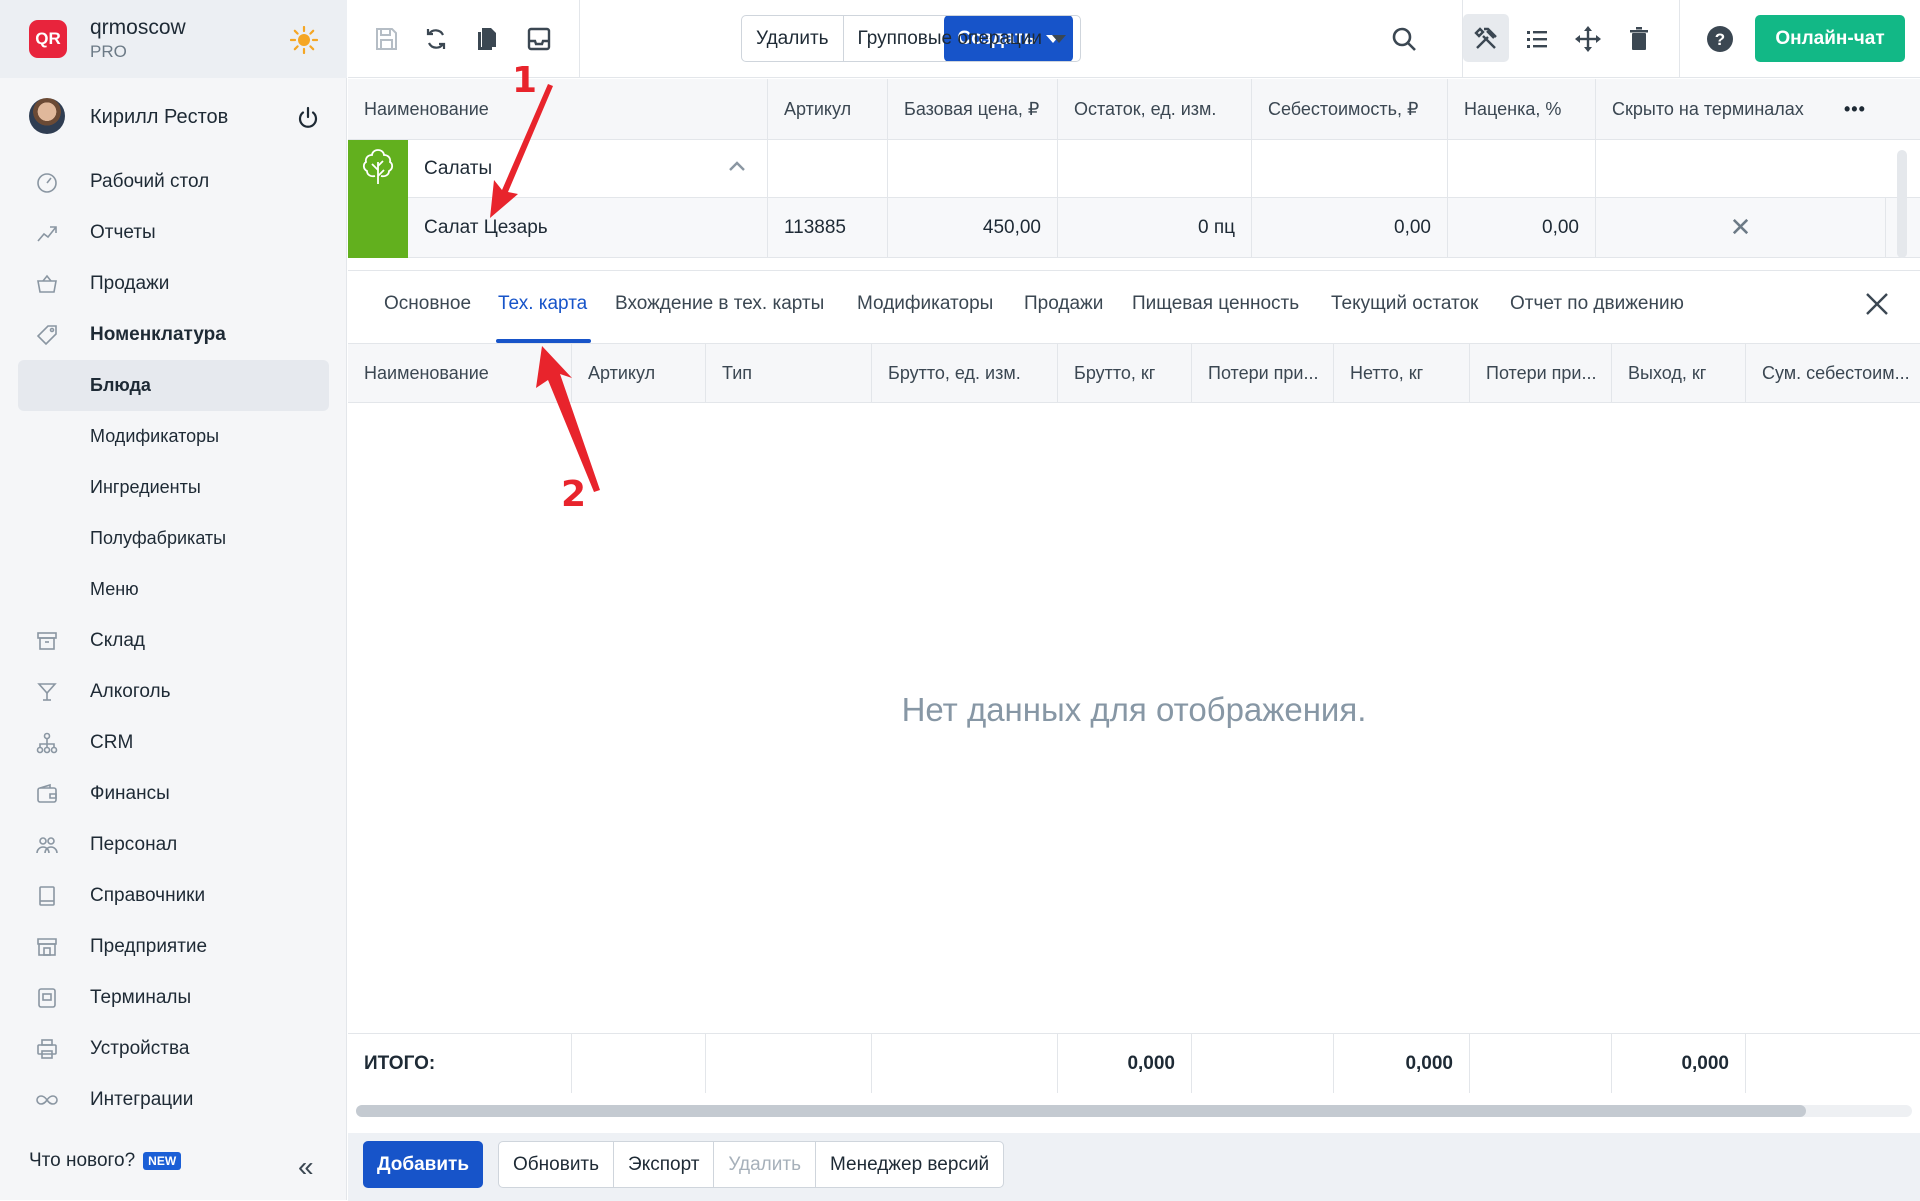 The width and height of the screenshot is (1920, 1201). What do you see at coordinates (173, 589) in the screenshot?
I see `sidebar-subitem-menu: Меню` at bounding box center [173, 589].